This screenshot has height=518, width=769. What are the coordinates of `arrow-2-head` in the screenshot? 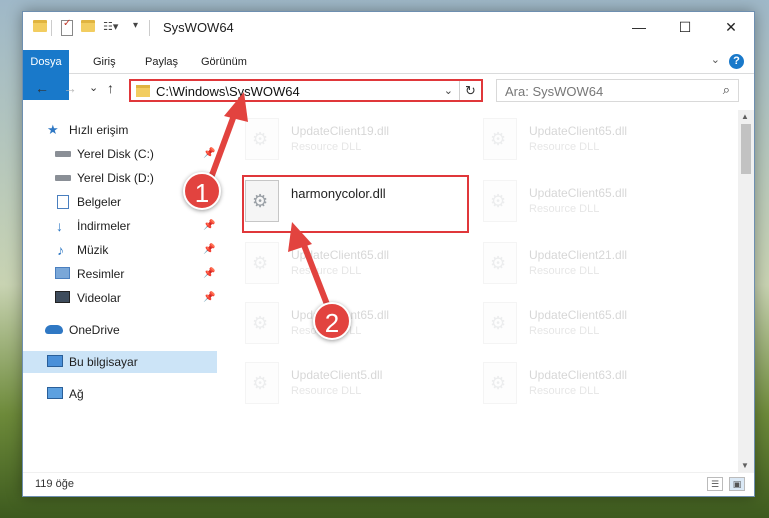 It's located at (300, 237).